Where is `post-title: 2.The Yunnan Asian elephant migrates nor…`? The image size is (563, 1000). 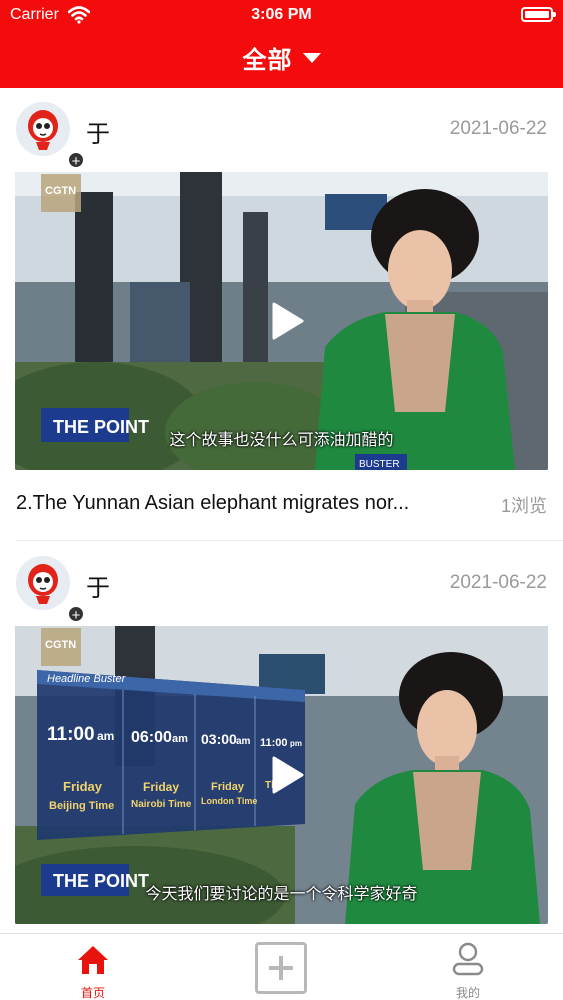 post-title: 2.The Yunnan Asian elephant migrates nor… is located at coordinates (236, 503).